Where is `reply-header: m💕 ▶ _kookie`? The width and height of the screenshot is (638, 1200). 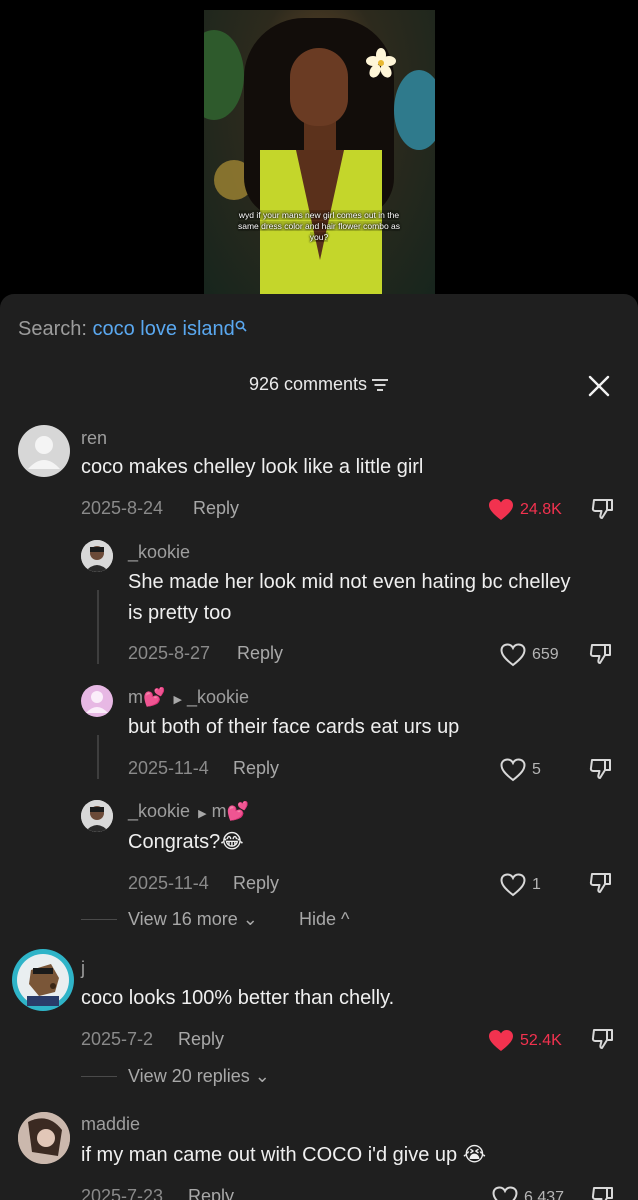
reply-header: m💕 ▶ _kookie is located at coordinates (188, 697).